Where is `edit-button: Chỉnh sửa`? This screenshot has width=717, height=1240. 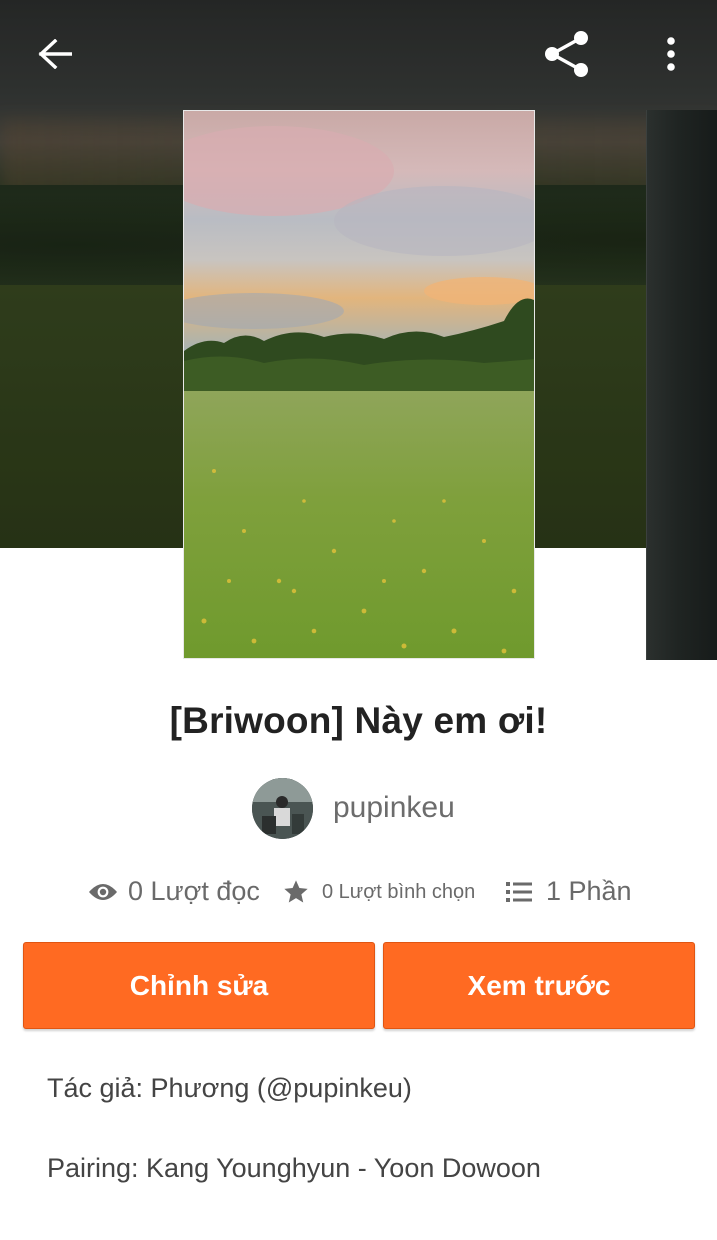 edit-button: Chỉnh sửa is located at coordinates (199, 985).